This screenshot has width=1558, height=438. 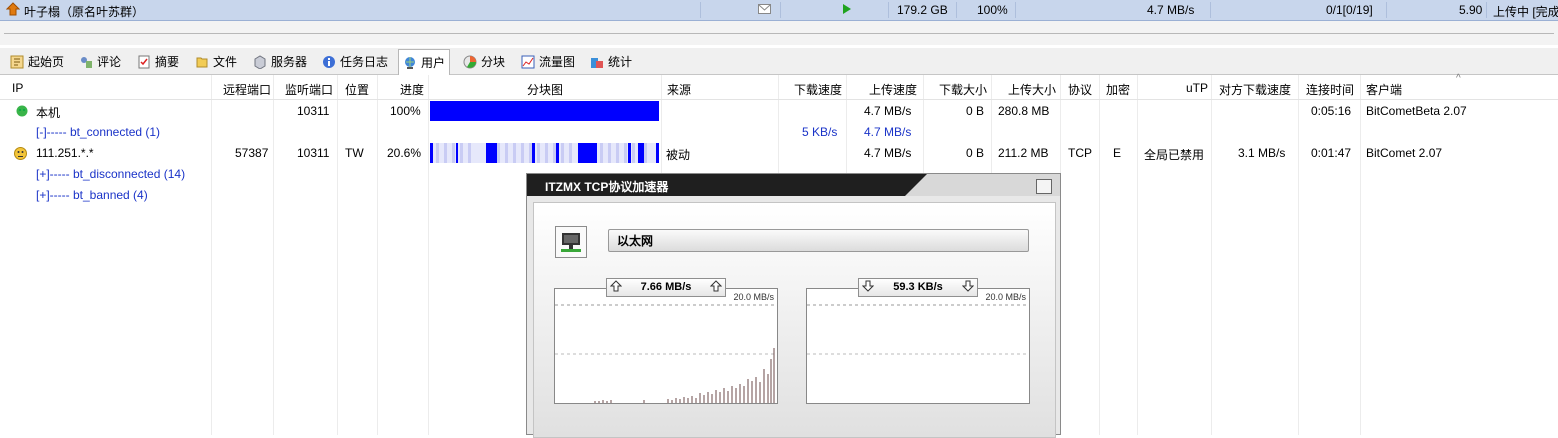 What do you see at coordinates (280, 61) in the screenshot?
I see `tab-server: 服务器` at bounding box center [280, 61].